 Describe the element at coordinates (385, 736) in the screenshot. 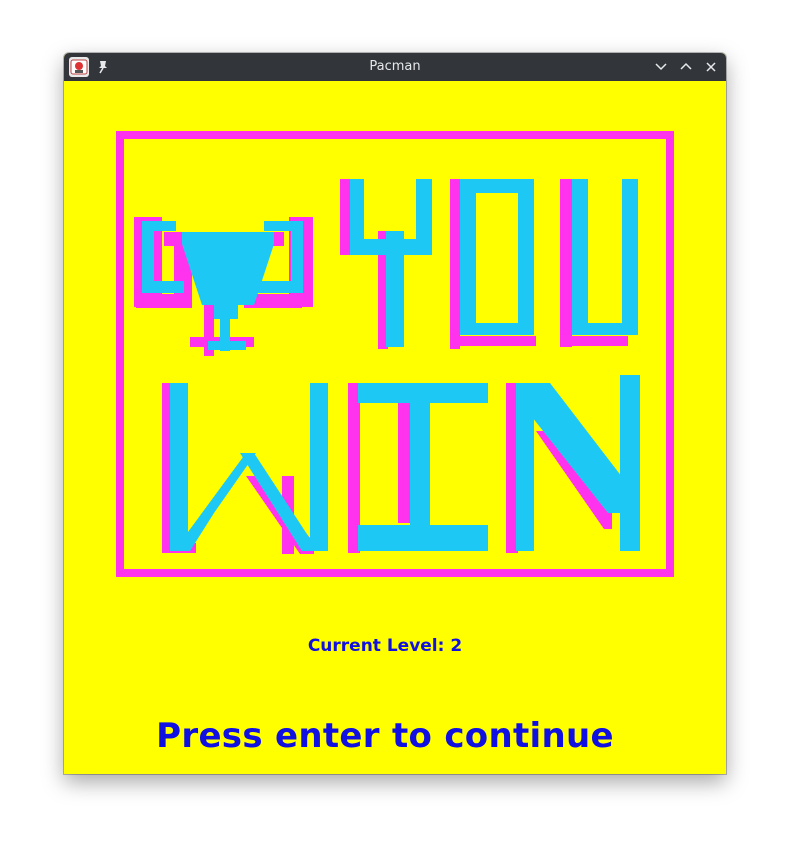

I see `press-enter-prompt: Press enter to continue` at that location.